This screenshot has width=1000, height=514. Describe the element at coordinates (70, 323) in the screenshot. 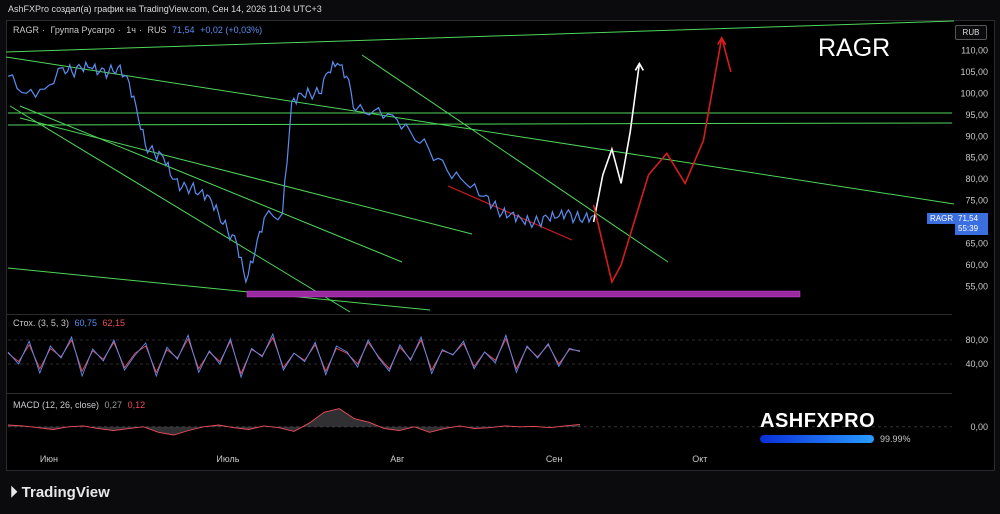

I see `stoch-legend: Стох. (3, 5, 3) 60,75 62,15` at that location.